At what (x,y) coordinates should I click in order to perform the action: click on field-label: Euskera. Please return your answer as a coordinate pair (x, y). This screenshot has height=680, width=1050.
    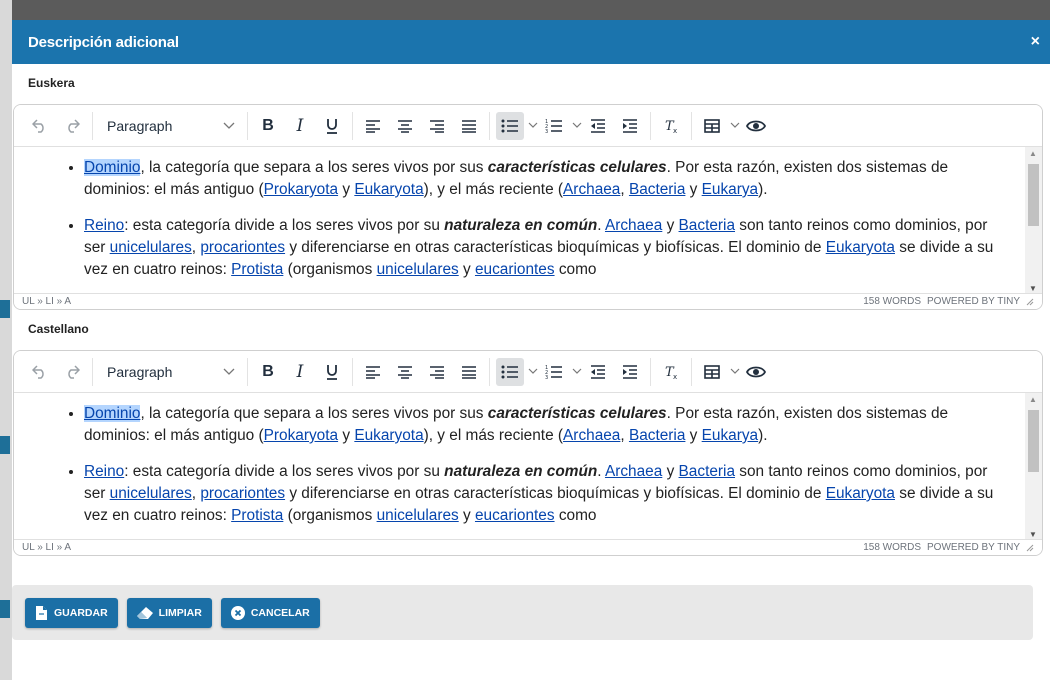
    Looking at the image, I should click on (531, 84).